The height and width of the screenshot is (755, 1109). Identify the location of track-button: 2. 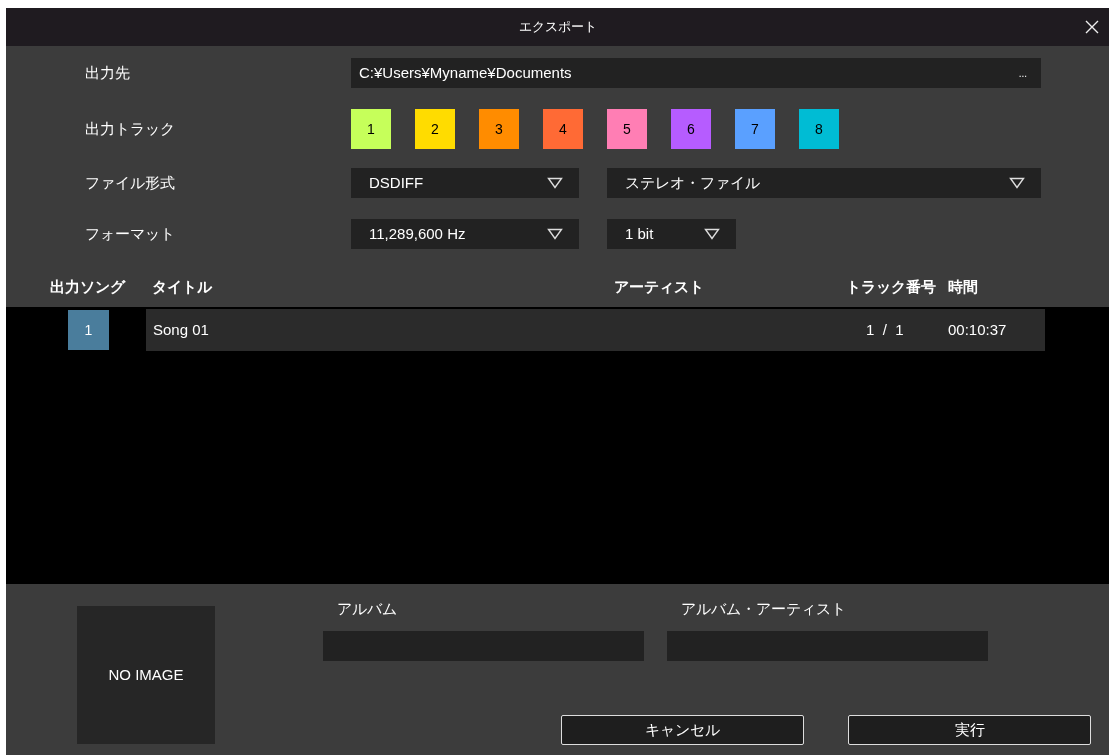
(435, 129).